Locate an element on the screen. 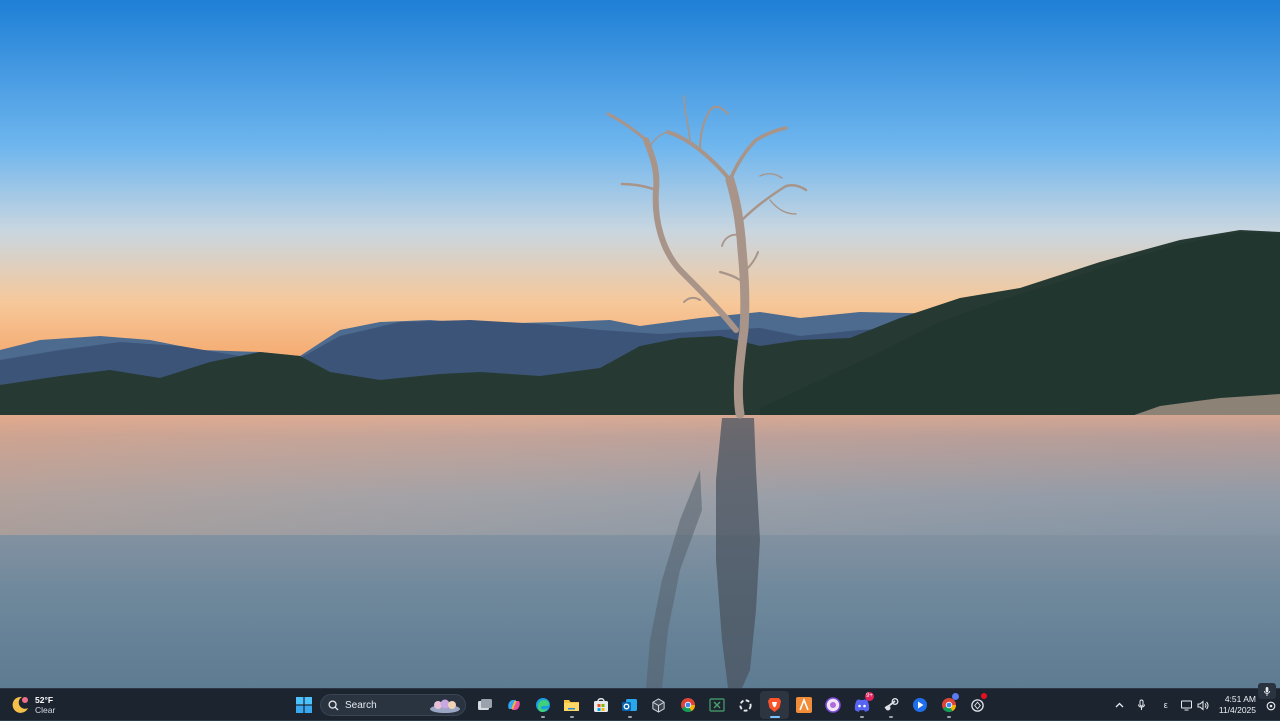 The width and height of the screenshot is (1280, 721). network-icon is located at coordinates (1186, 705).